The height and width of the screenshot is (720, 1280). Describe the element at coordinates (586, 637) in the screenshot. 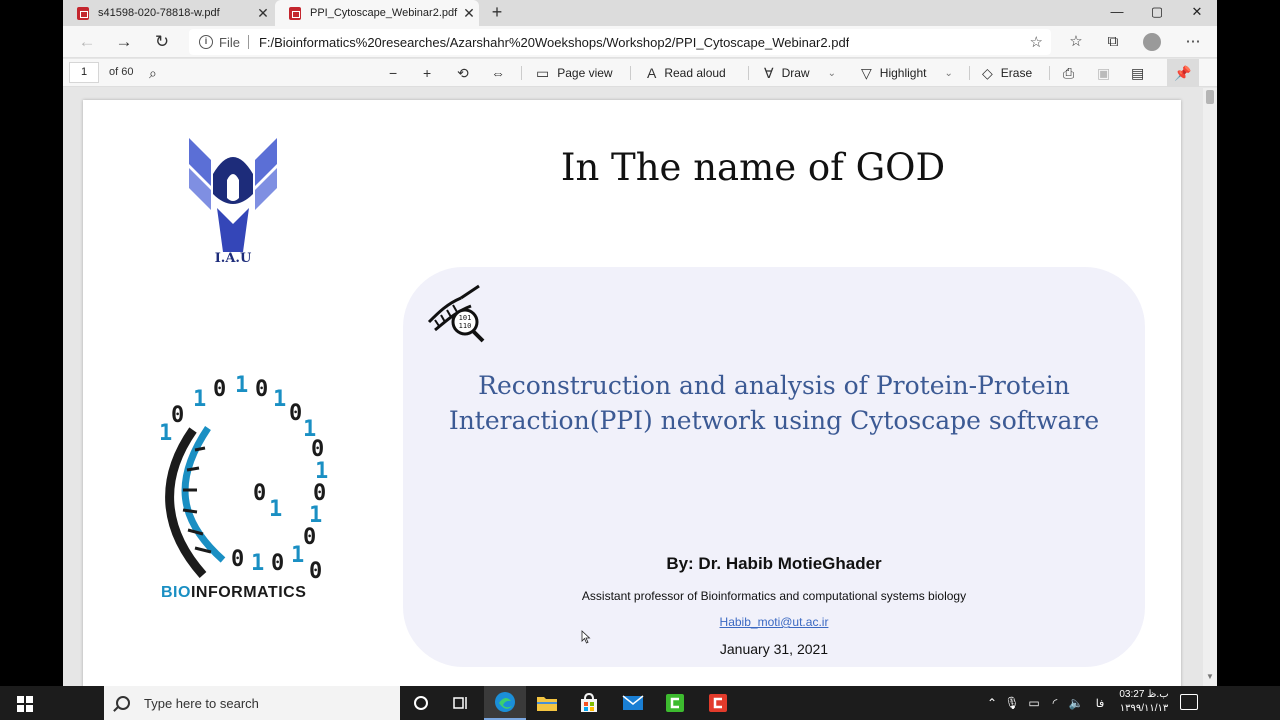

I see `mouse-cursor-icon` at that location.